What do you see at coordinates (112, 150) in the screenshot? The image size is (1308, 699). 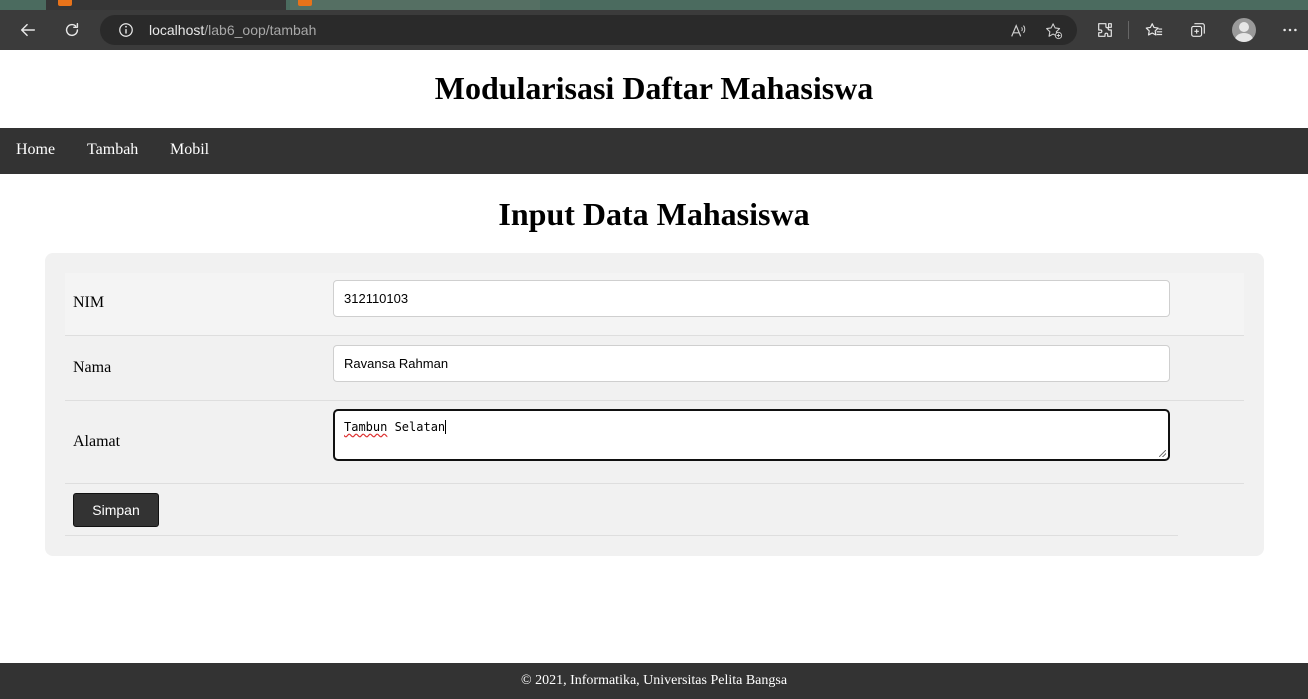 I see `nav-link-tambah: Tambah` at bounding box center [112, 150].